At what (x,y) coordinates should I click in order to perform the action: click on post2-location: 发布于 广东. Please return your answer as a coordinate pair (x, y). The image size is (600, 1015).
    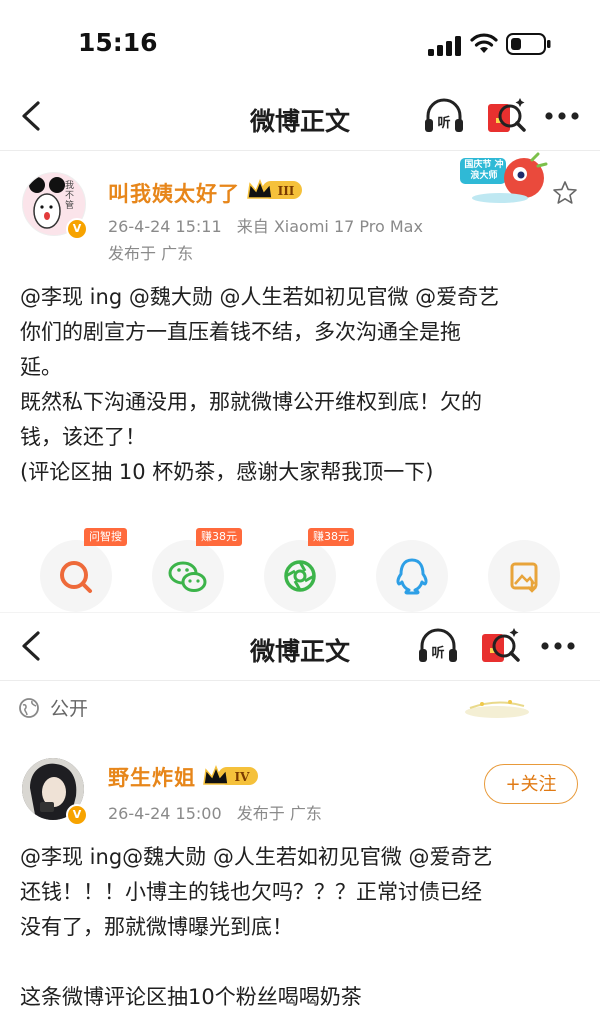
    Looking at the image, I should click on (279, 813).